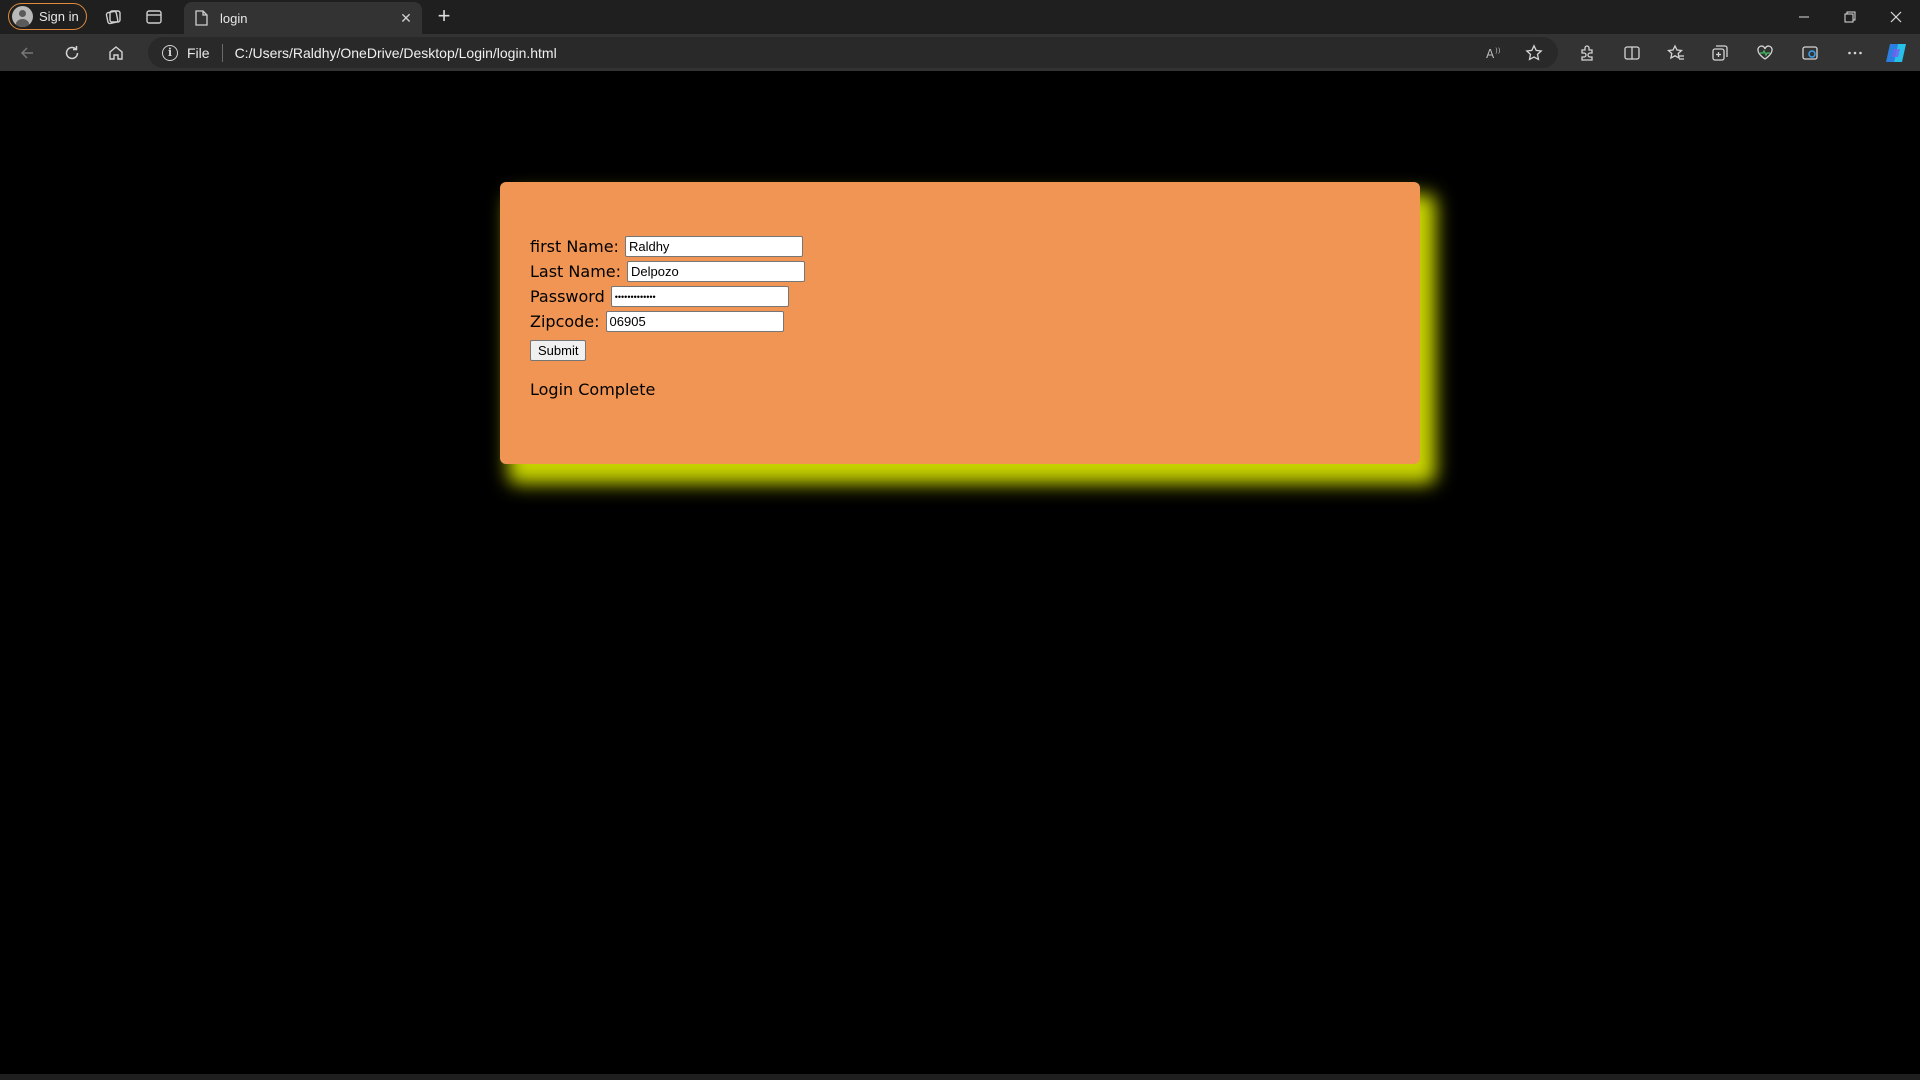  Describe the element at coordinates (699, 296) in the screenshot. I see `password-field` at that location.